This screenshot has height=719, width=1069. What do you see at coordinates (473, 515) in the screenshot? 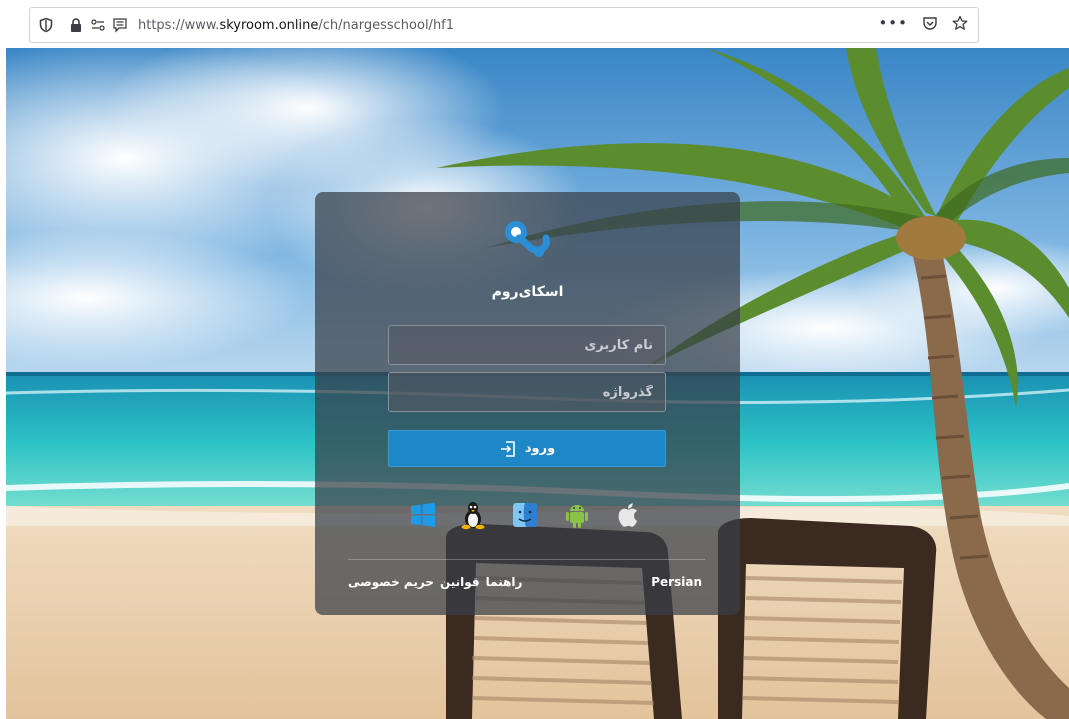
I see `linux-icon` at bounding box center [473, 515].